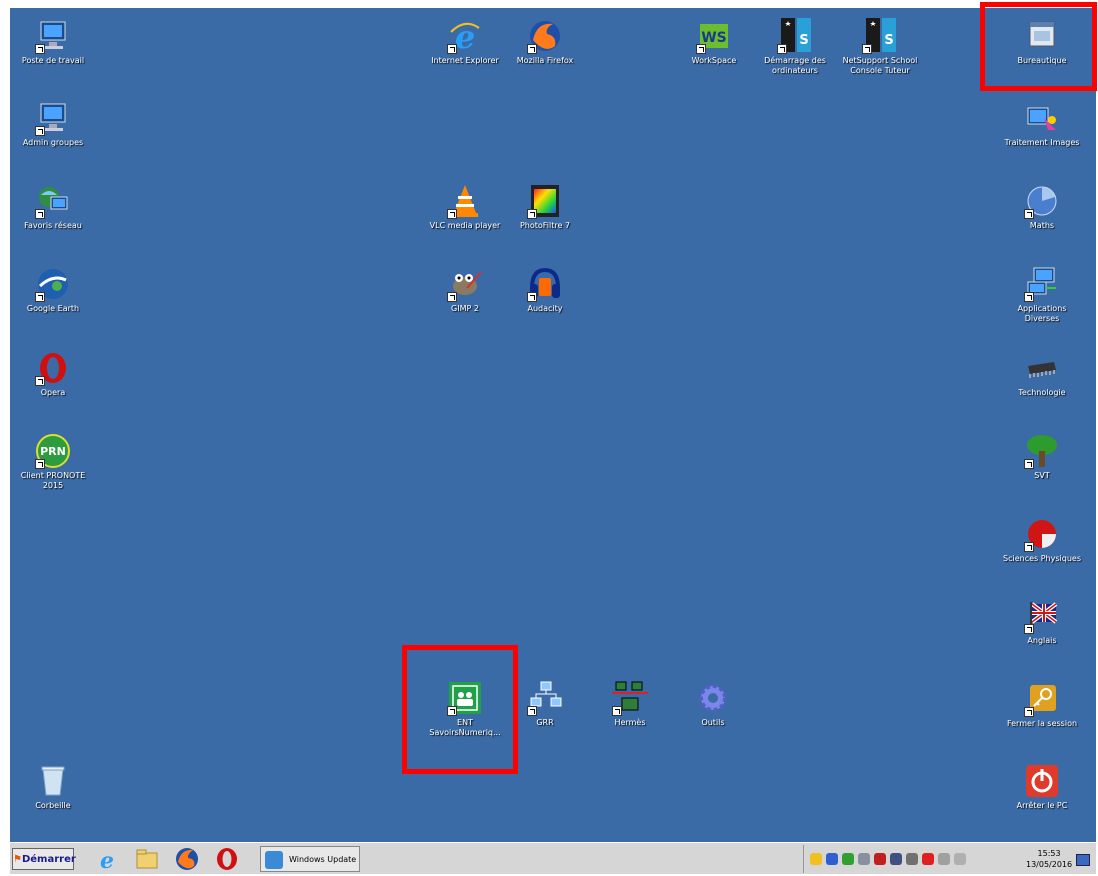 The image size is (1098, 876). Describe the element at coordinates (864, 859) in the screenshot. I see `tray-device-icon` at that location.